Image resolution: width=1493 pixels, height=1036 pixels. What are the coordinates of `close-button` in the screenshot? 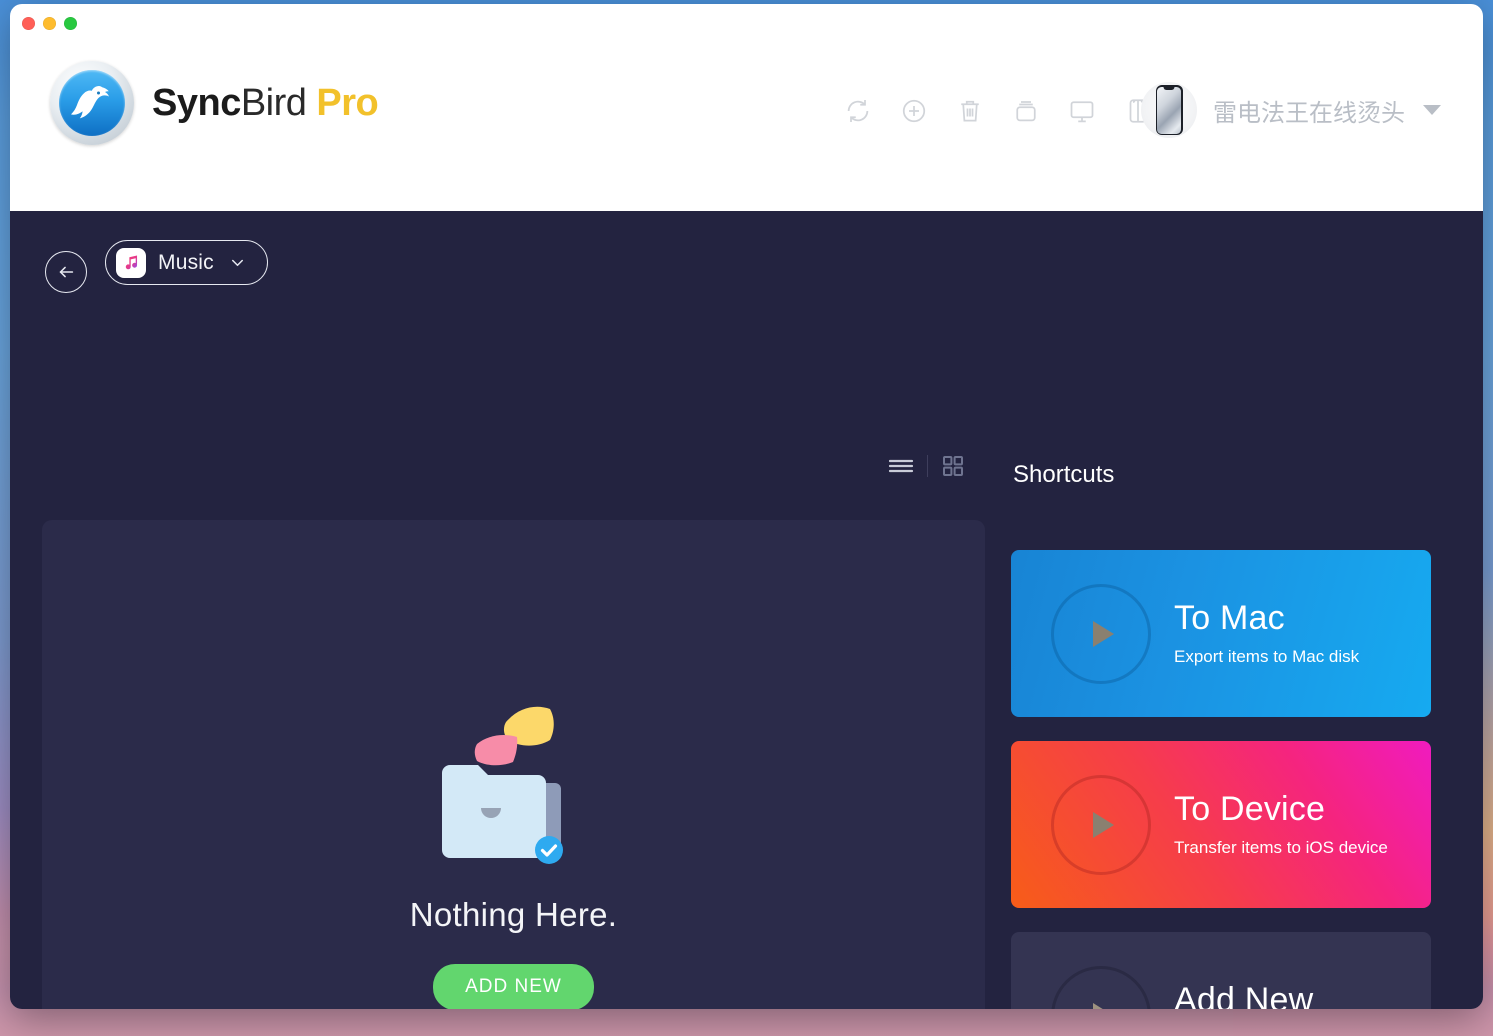 It's located at (28, 23).